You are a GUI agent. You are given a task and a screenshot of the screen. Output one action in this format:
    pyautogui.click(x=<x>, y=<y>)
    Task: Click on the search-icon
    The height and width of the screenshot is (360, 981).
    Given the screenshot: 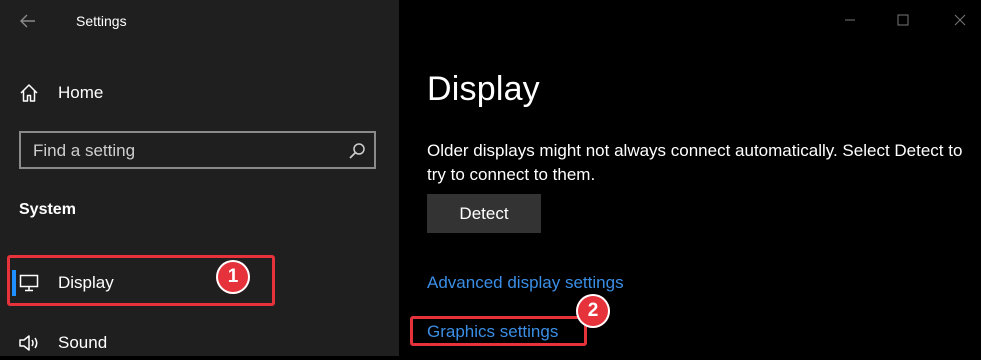 What is the action you would take?
    pyautogui.click(x=357, y=151)
    